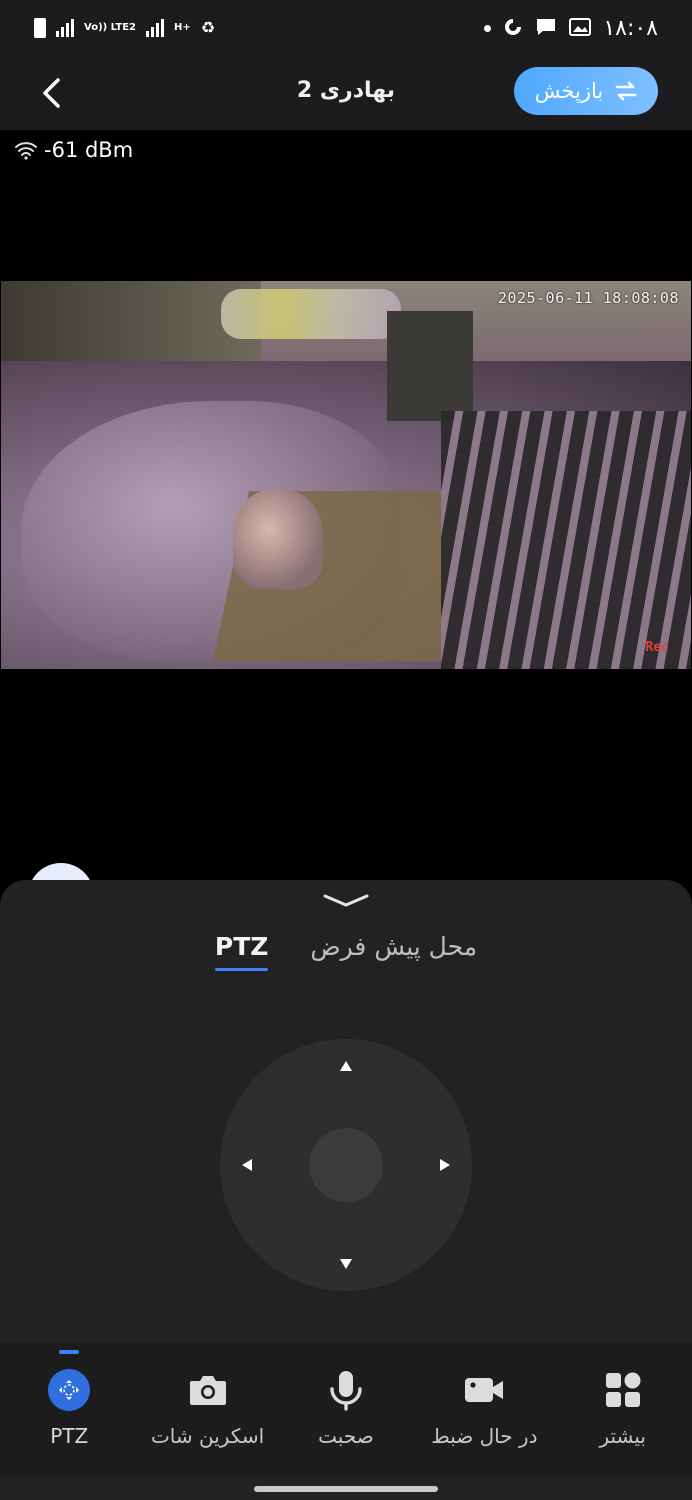 The image size is (692, 1500). Describe the element at coordinates (484, 1390) in the screenshot. I see `video-record-icon` at that location.